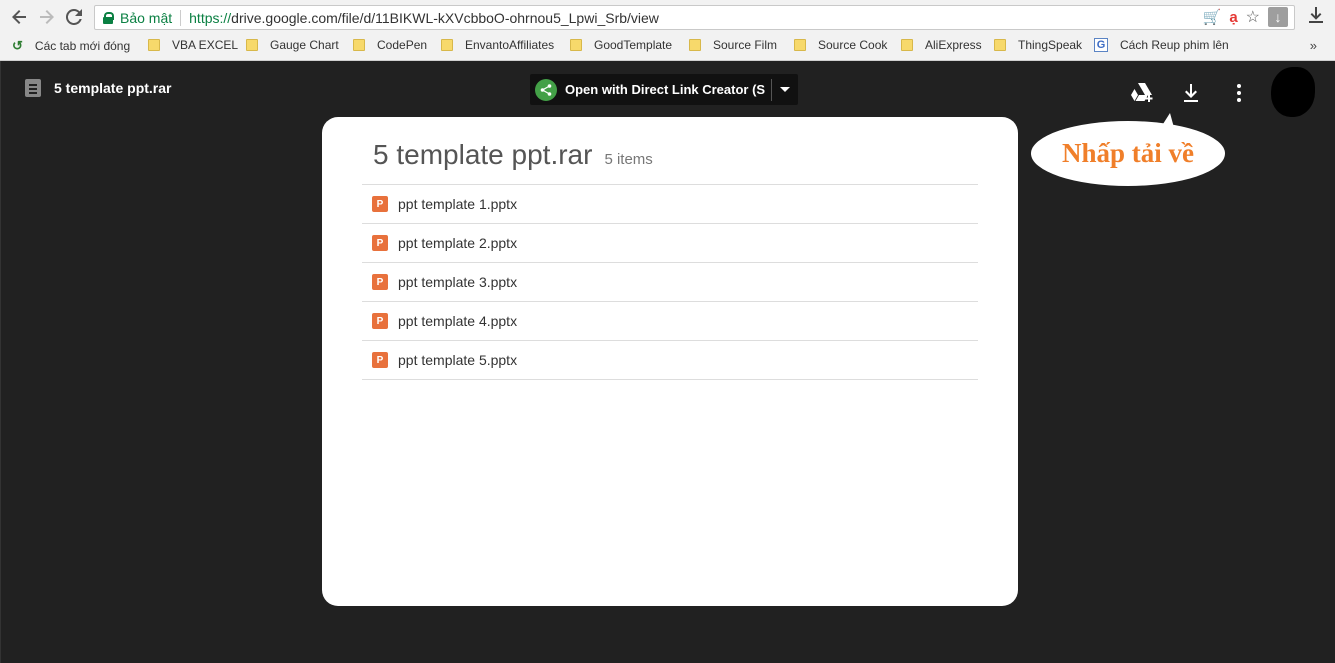  I want to click on bookmark-label: Gauge Chart, so click(304, 45).